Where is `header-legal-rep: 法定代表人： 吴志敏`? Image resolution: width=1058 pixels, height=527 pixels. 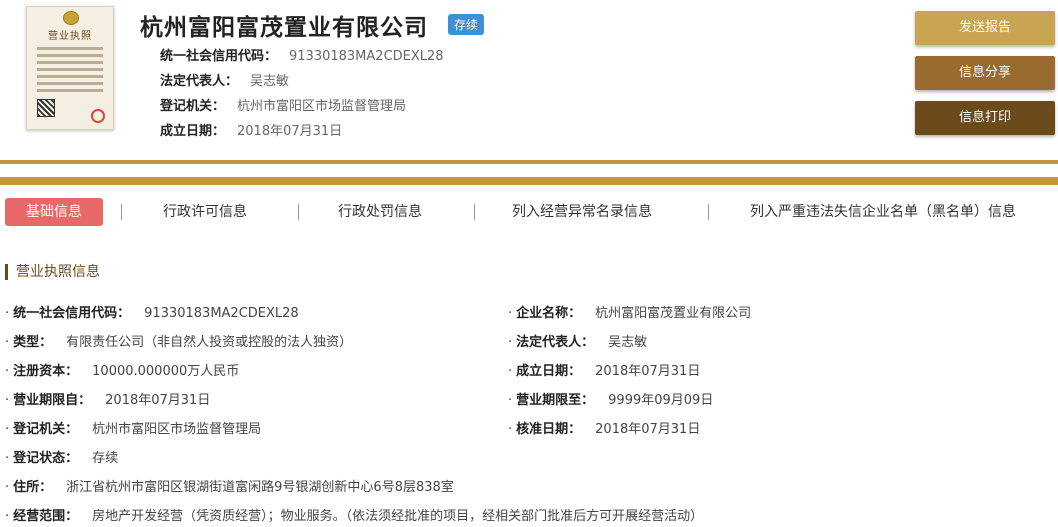
header-legal-rep: 法定代表人： 吴志敏 is located at coordinates (224, 79).